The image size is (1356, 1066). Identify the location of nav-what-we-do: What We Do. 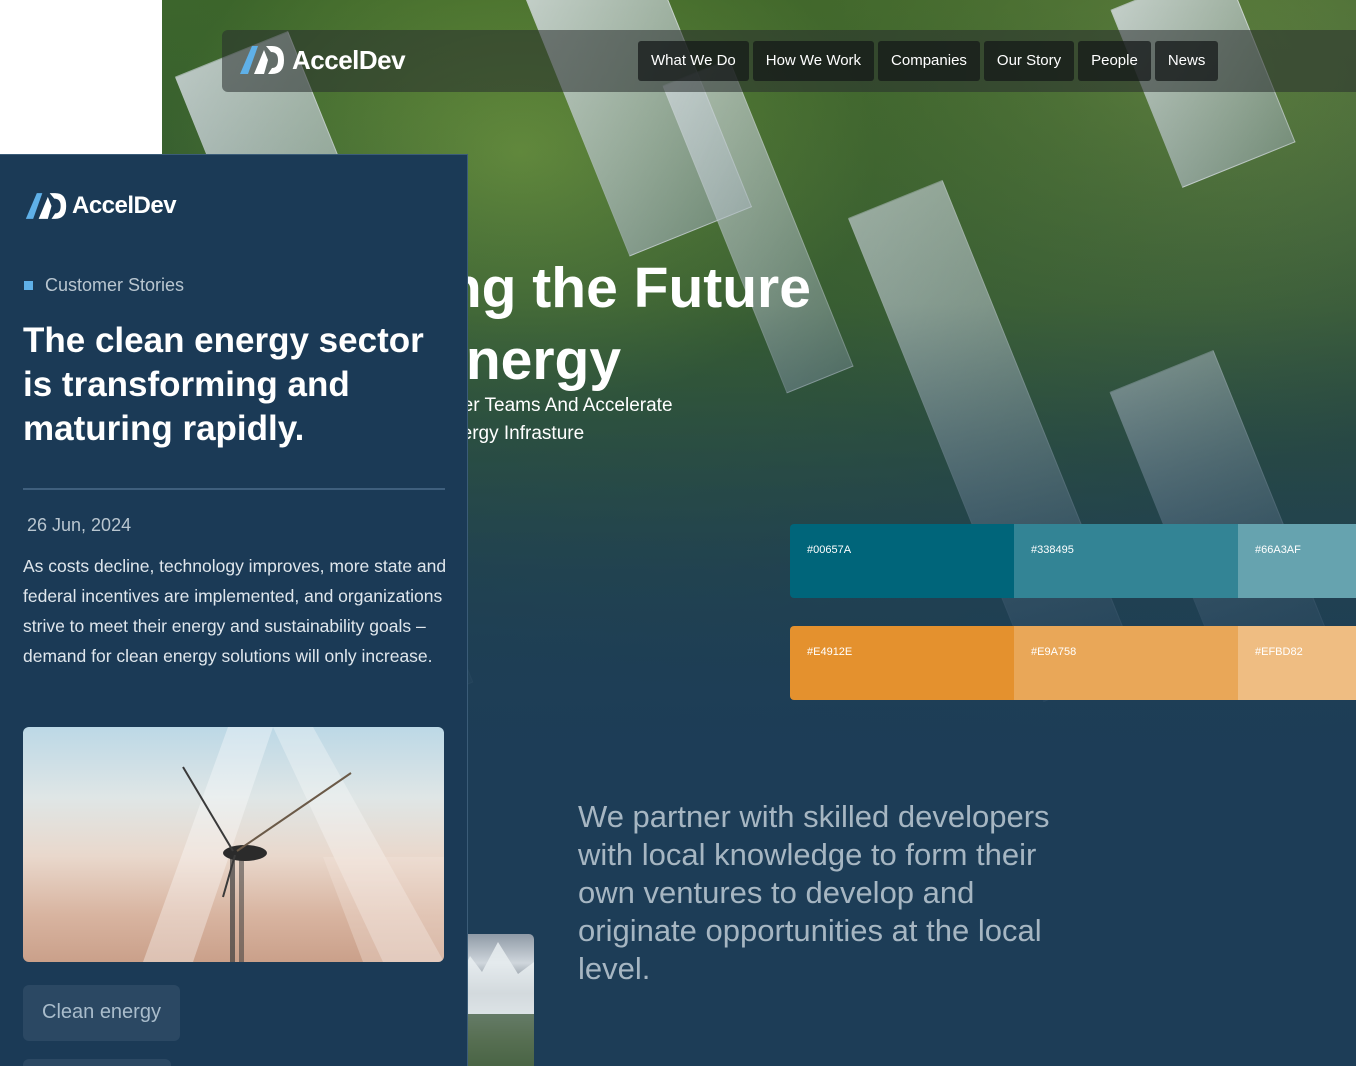
(693, 61).